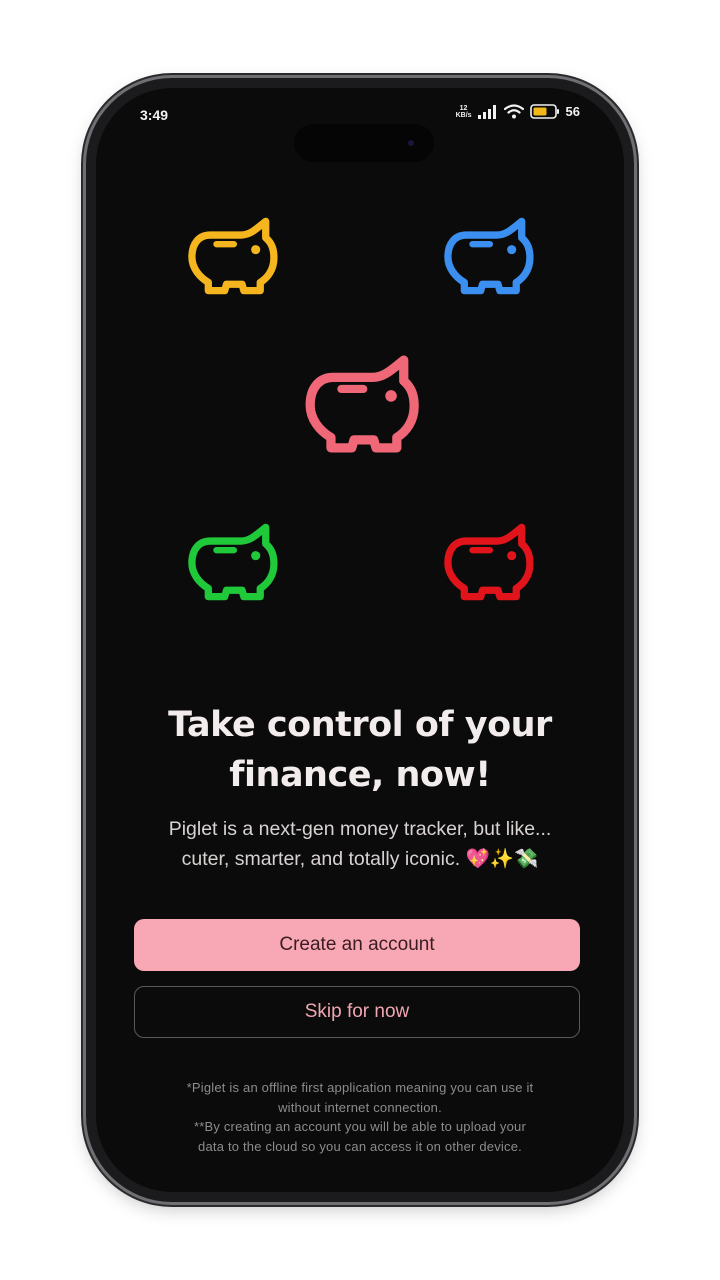  Describe the element at coordinates (360, 775) in the screenshot. I see `headline-line-2: finance, now!` at that location.